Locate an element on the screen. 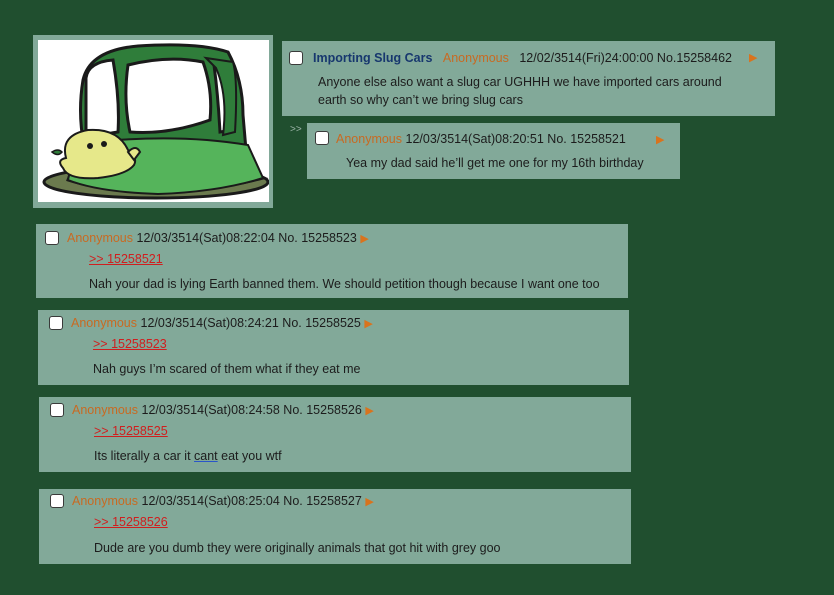 The width and height of the screenshot is (834, 595). reply-number: No. 15258521 is located at coordinates (586, 139).